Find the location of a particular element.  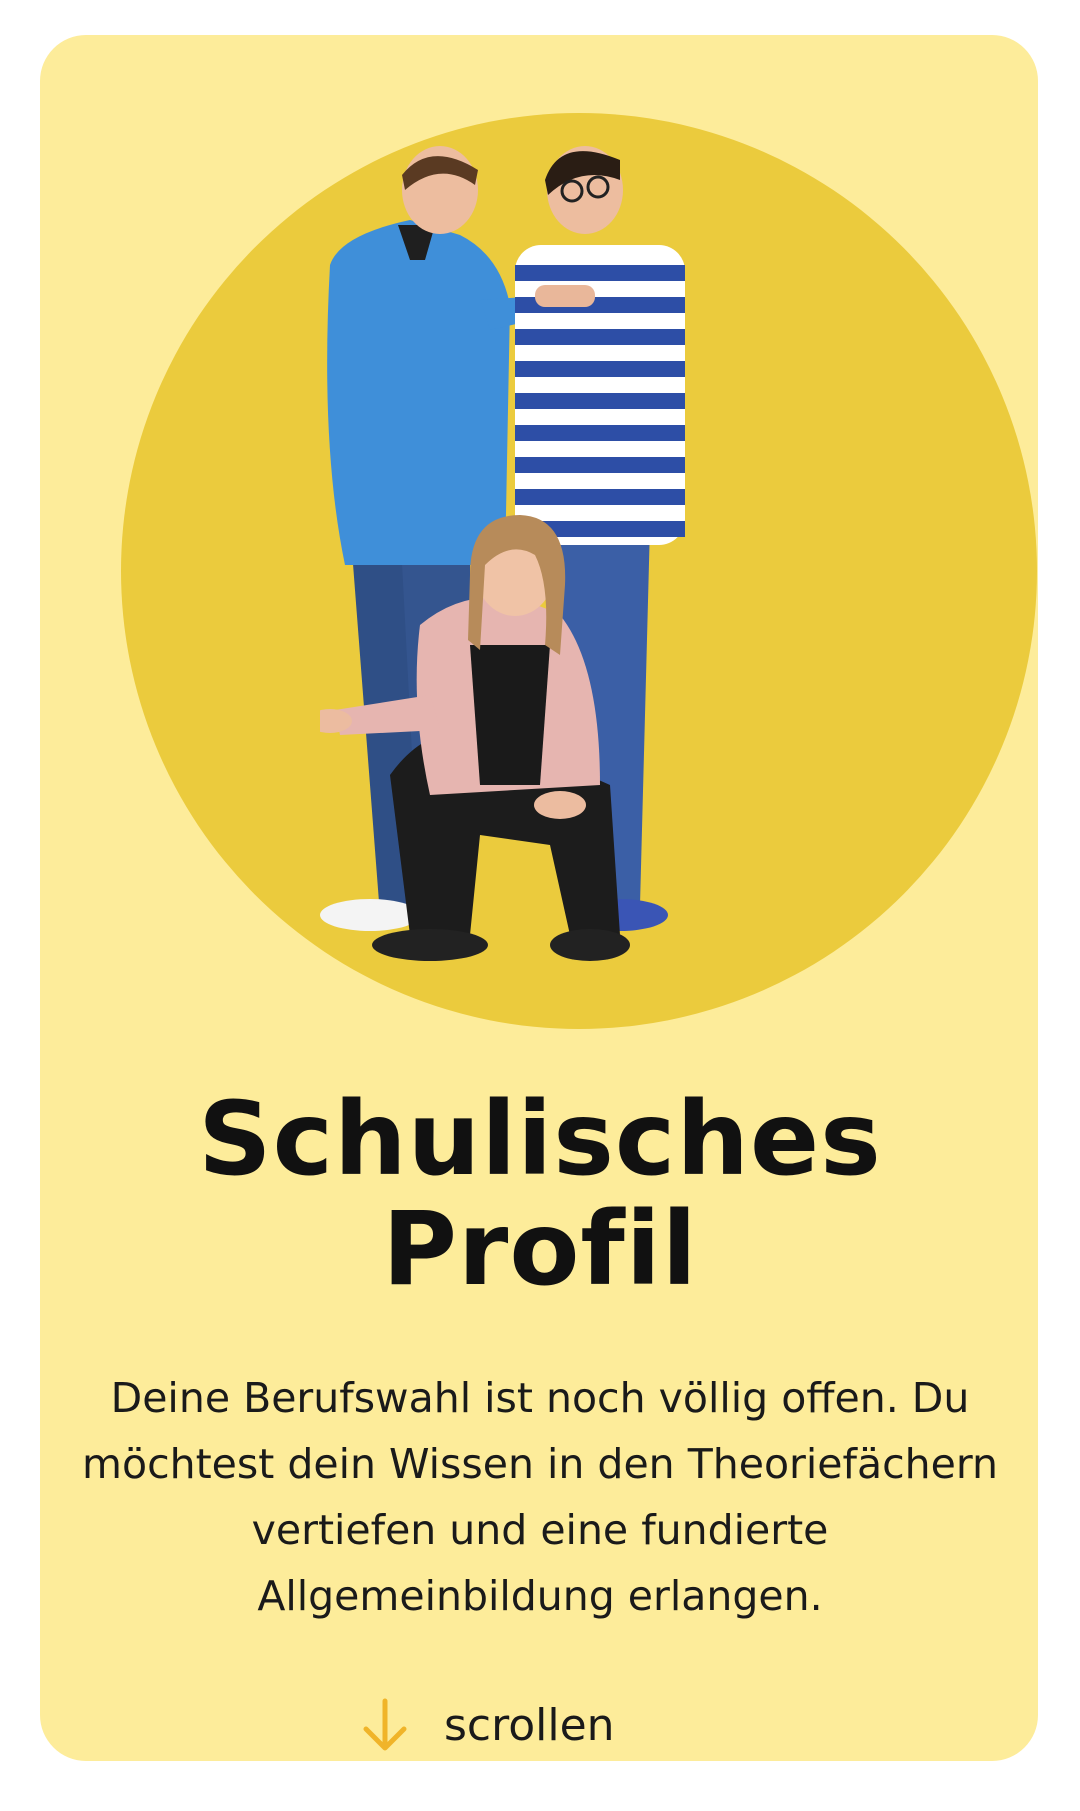

arrow-down-icon is located at coordinates (385, 1724).